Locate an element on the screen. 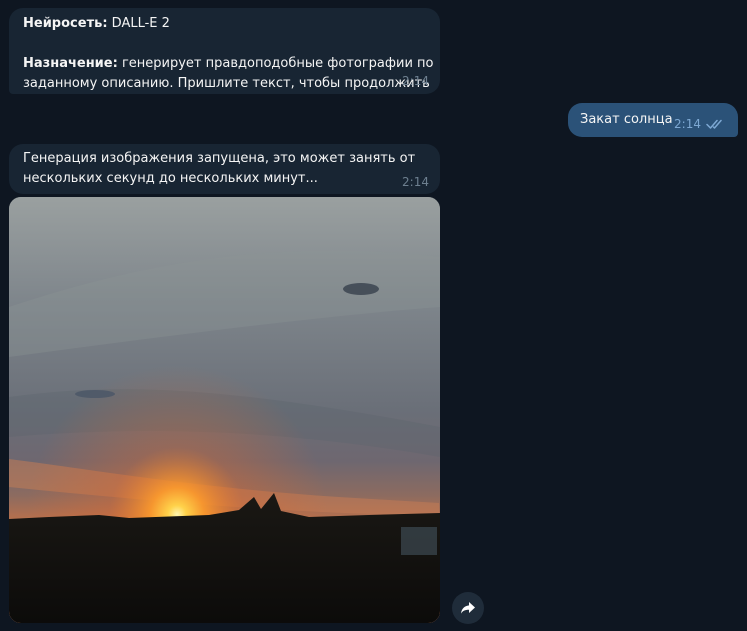  user-prompt-text: Закат солнца is located at coordinates (626, 119).